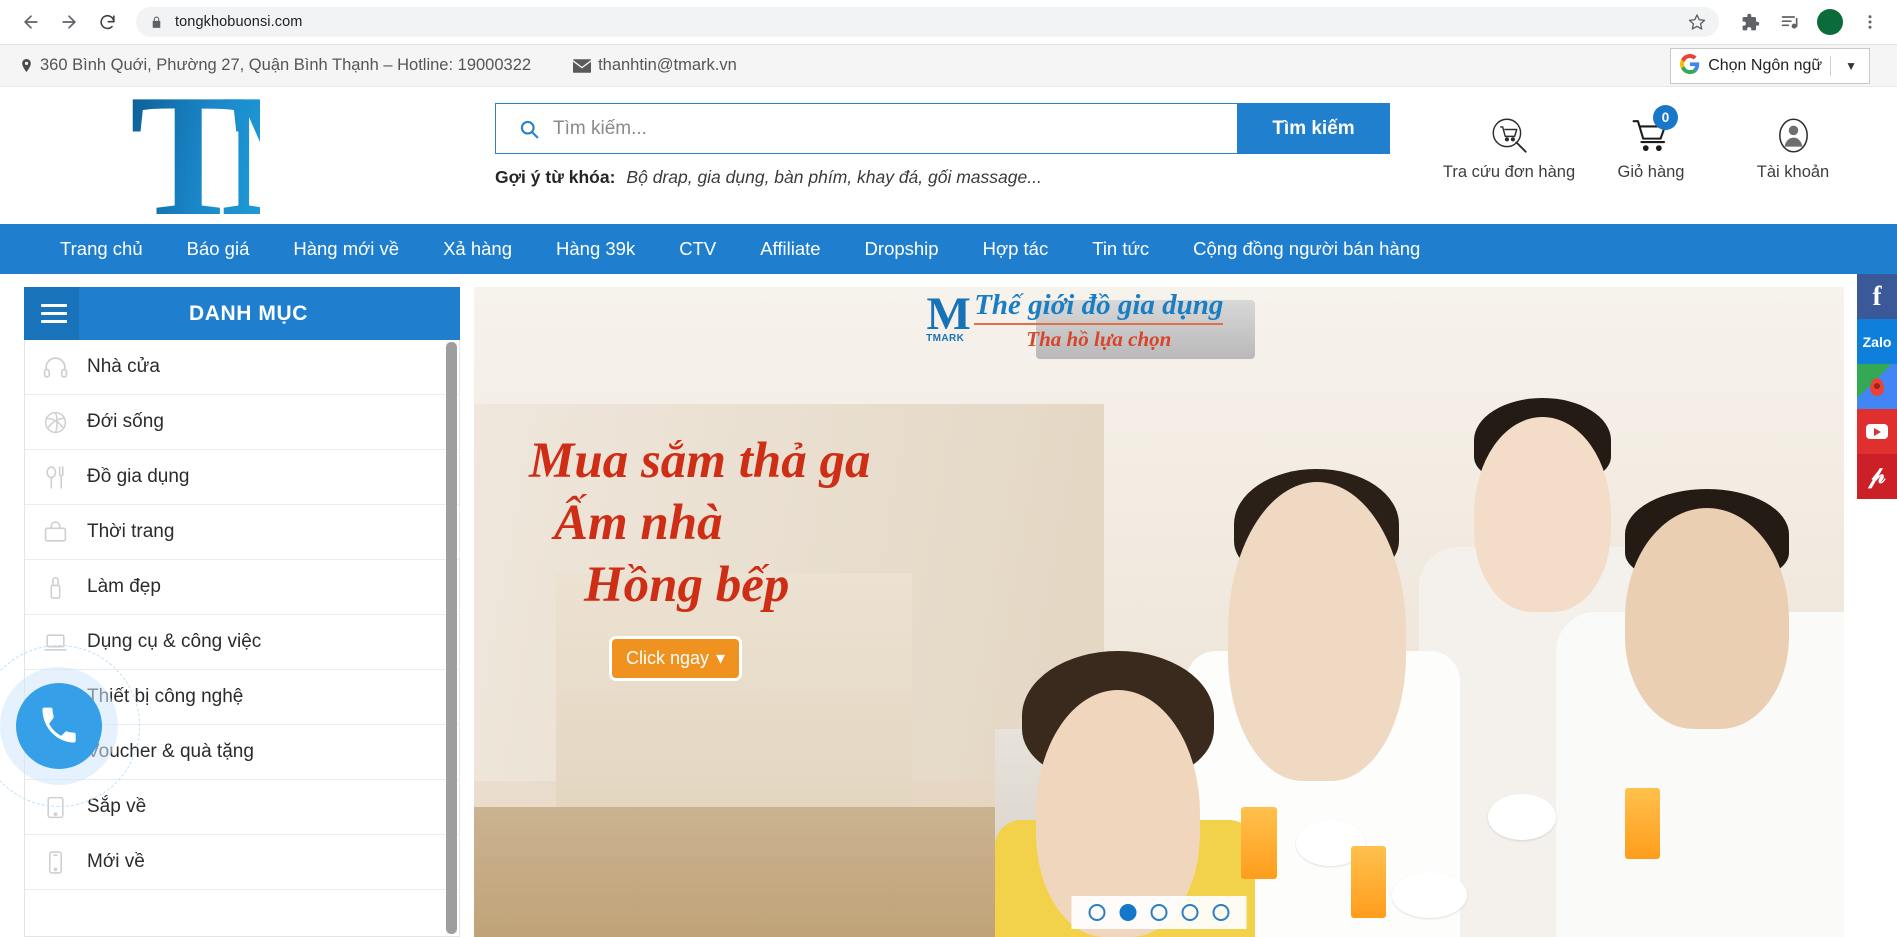  What do you see at coordinates (101, 249) in the screenshot?
I see `nav-item-trang-chu: Trang chủ` at bounding box center [101, 249].